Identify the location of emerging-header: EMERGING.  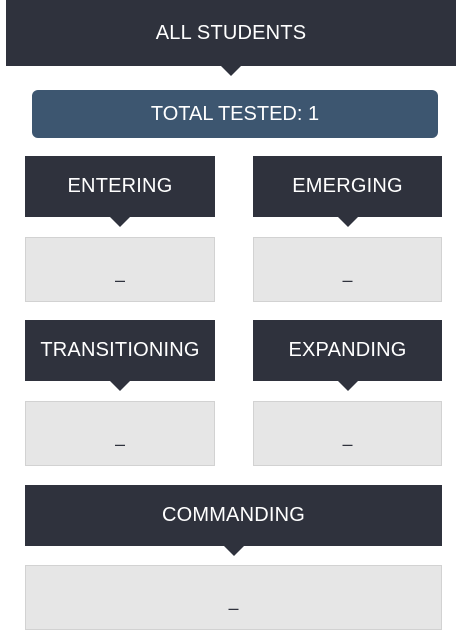
(347, 186).